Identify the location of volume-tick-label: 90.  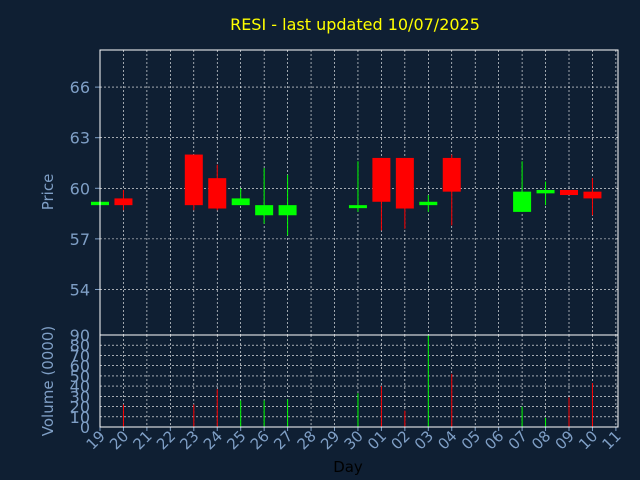
(80, 335).